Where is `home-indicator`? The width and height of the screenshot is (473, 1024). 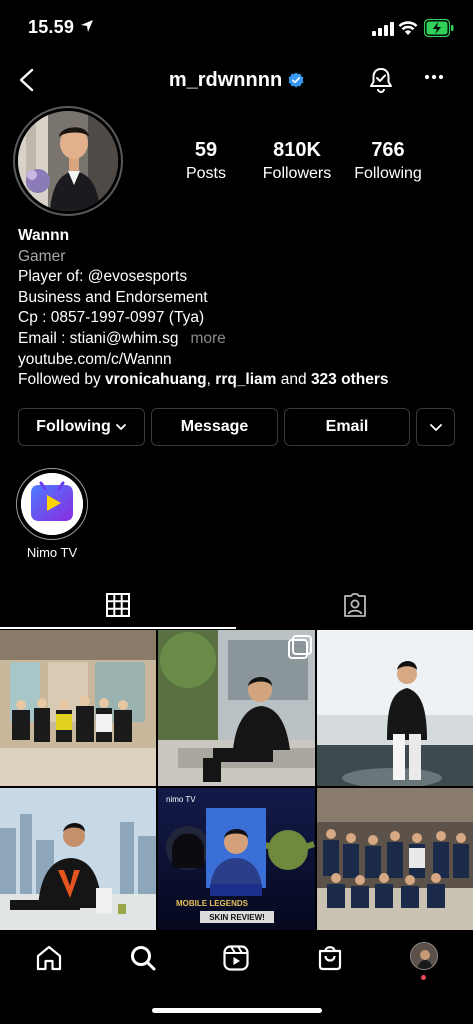 home-indicator is located at coordinates (237, 1010).